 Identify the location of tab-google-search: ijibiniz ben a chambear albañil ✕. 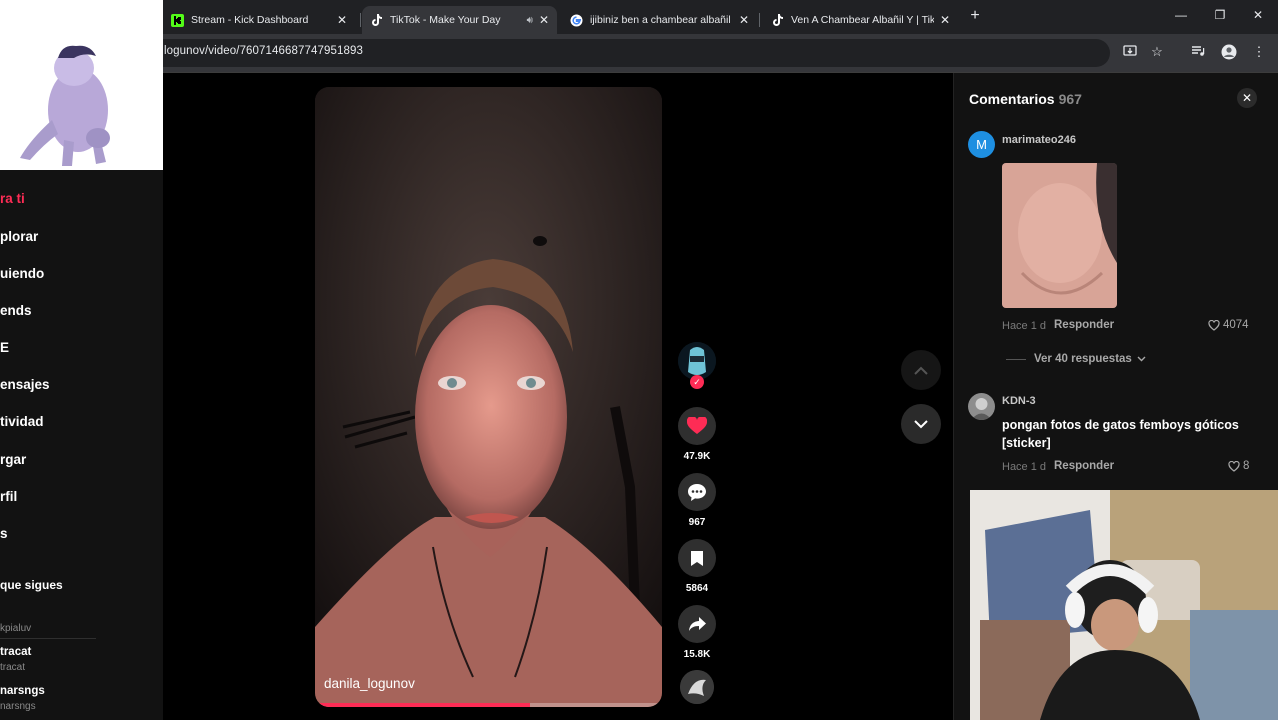
(659, 20).